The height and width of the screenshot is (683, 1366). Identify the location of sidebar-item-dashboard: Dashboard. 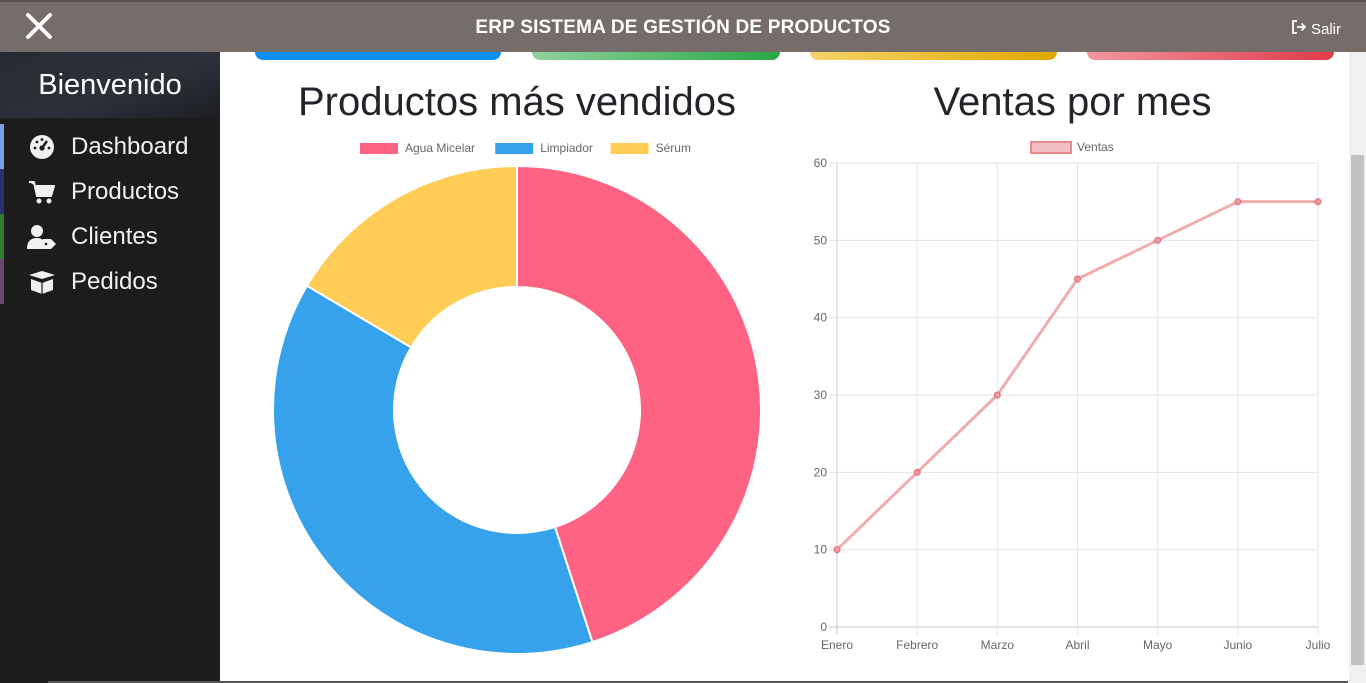
(110, 146).